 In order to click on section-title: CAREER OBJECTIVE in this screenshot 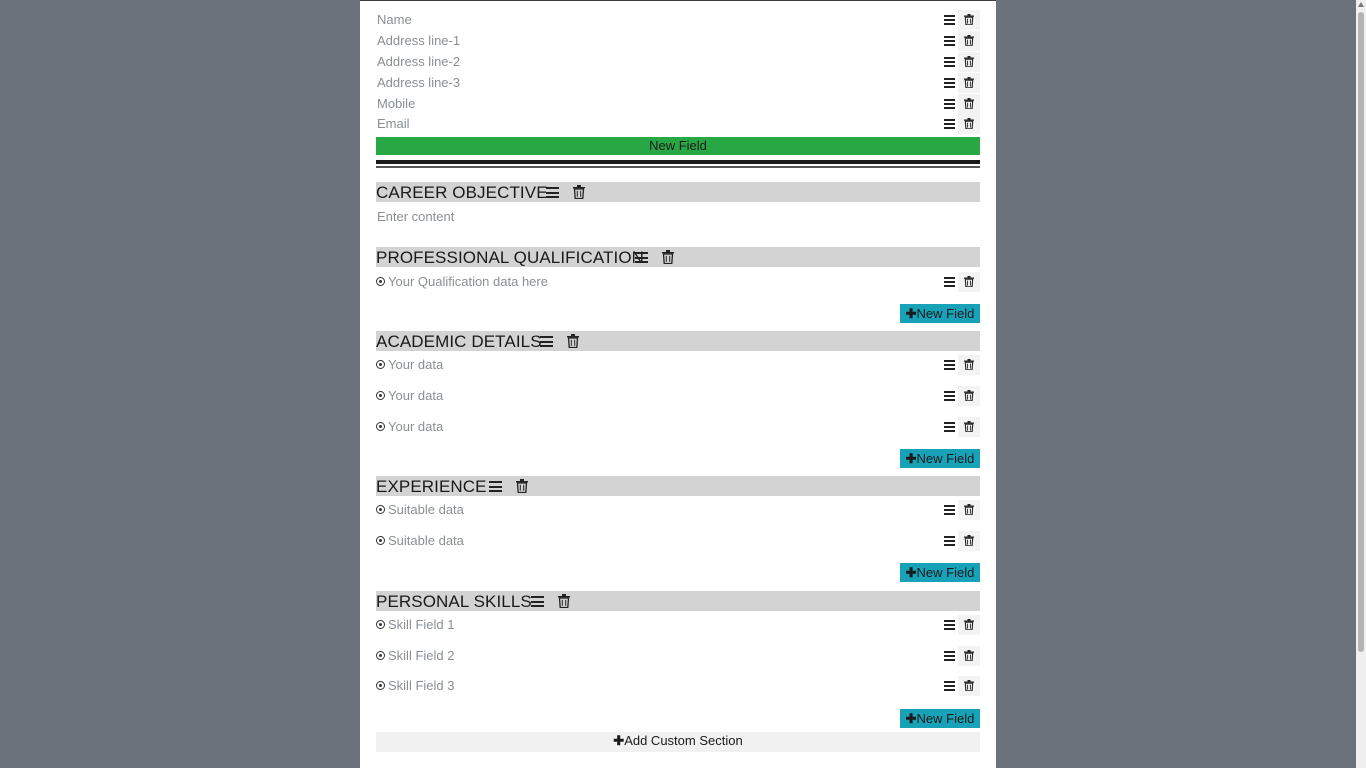, I will do `click(462, 192)`.